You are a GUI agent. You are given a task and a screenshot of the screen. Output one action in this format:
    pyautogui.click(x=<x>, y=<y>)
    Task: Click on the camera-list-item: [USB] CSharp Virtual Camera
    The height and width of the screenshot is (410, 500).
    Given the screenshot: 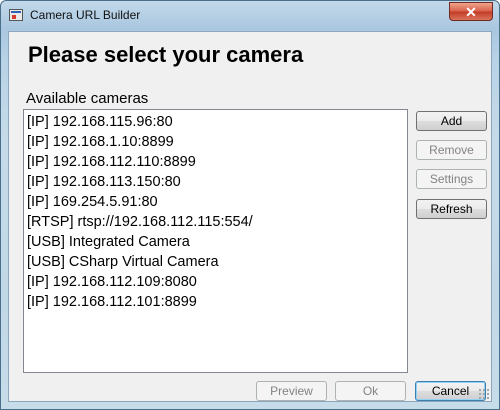 What is the action you would take?
    pyautogui.click(x=216, y=262)
    